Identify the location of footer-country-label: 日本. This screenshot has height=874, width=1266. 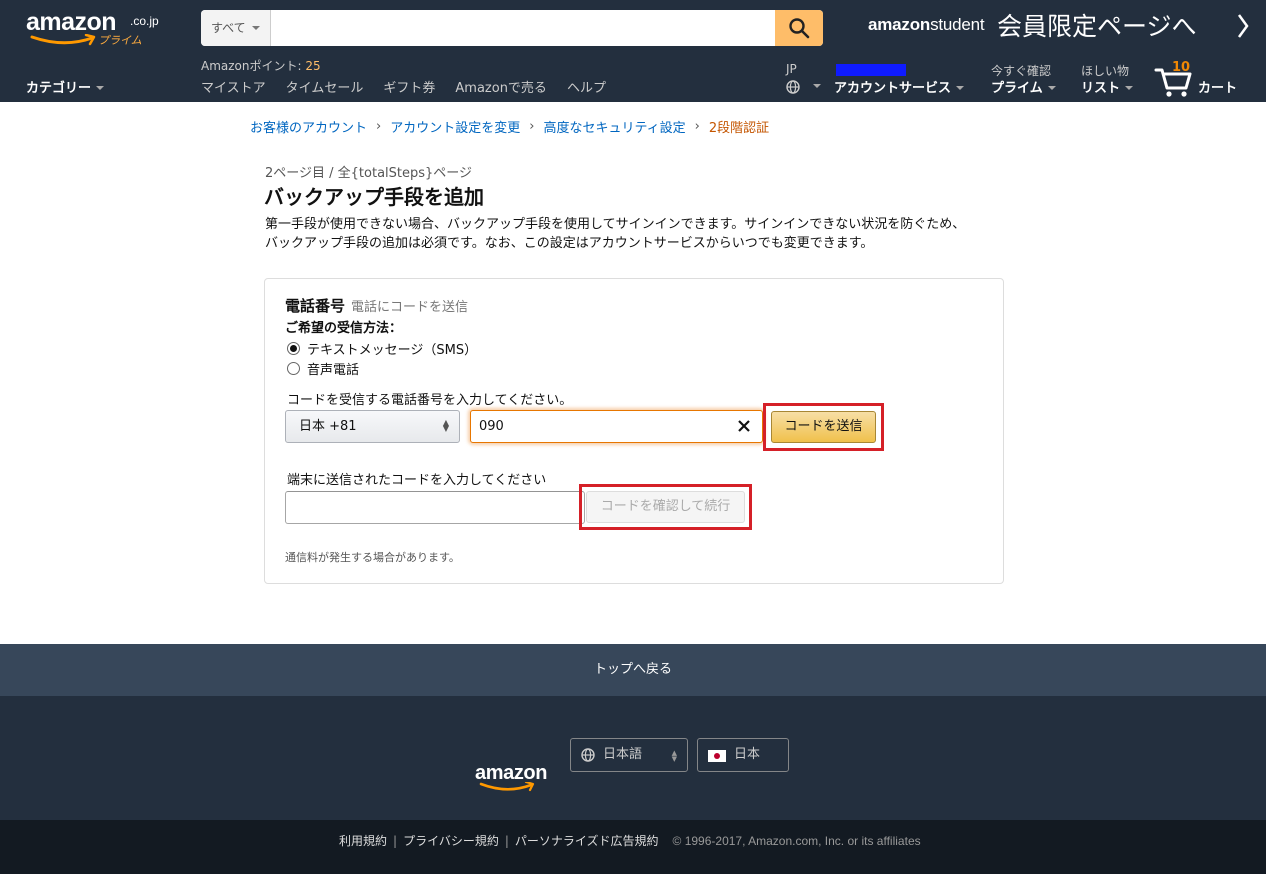
(747, 754).